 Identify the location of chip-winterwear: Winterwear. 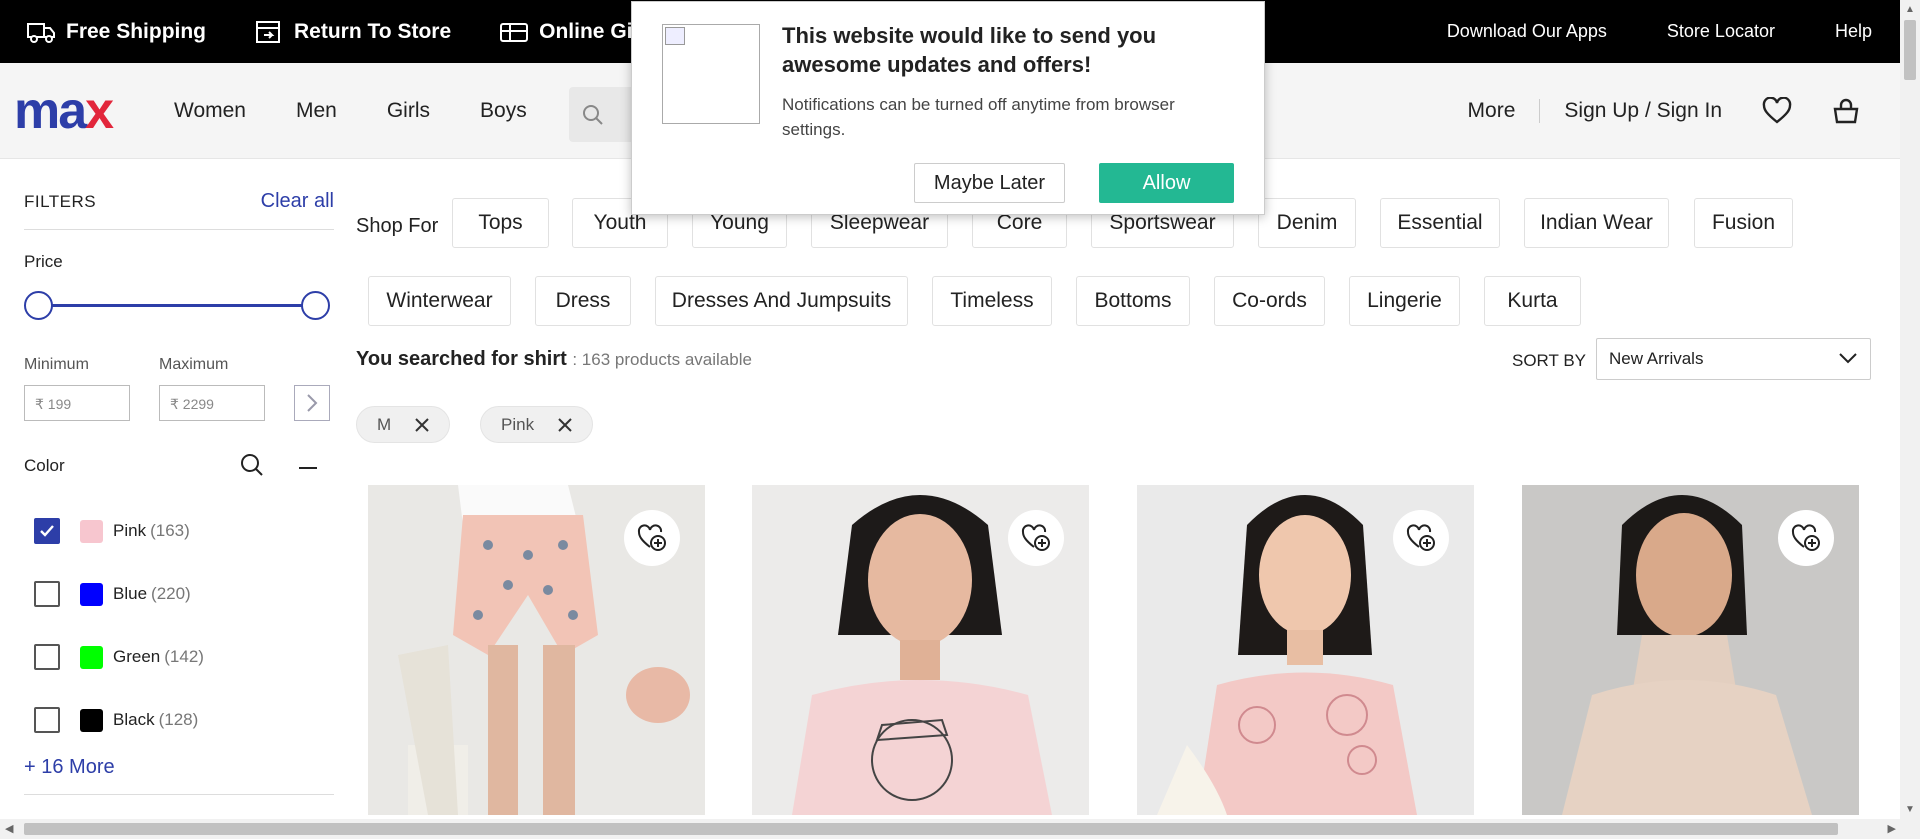
(439, 301).